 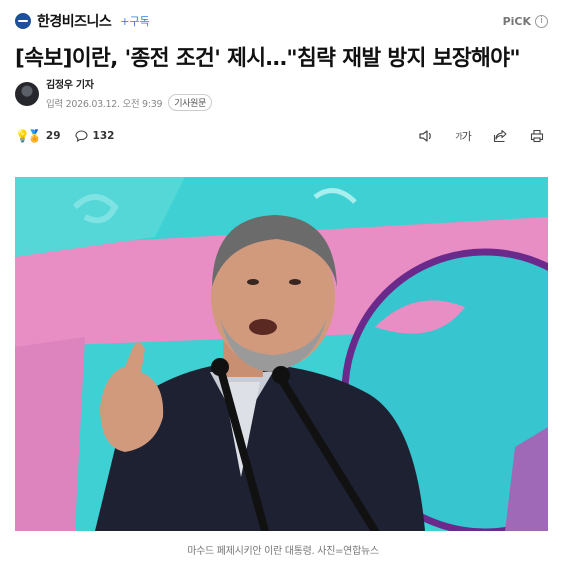 What do you see at coordinates (81, 136) in the screenshot?
I see `comment-icon` at bounding box center [81, 136].